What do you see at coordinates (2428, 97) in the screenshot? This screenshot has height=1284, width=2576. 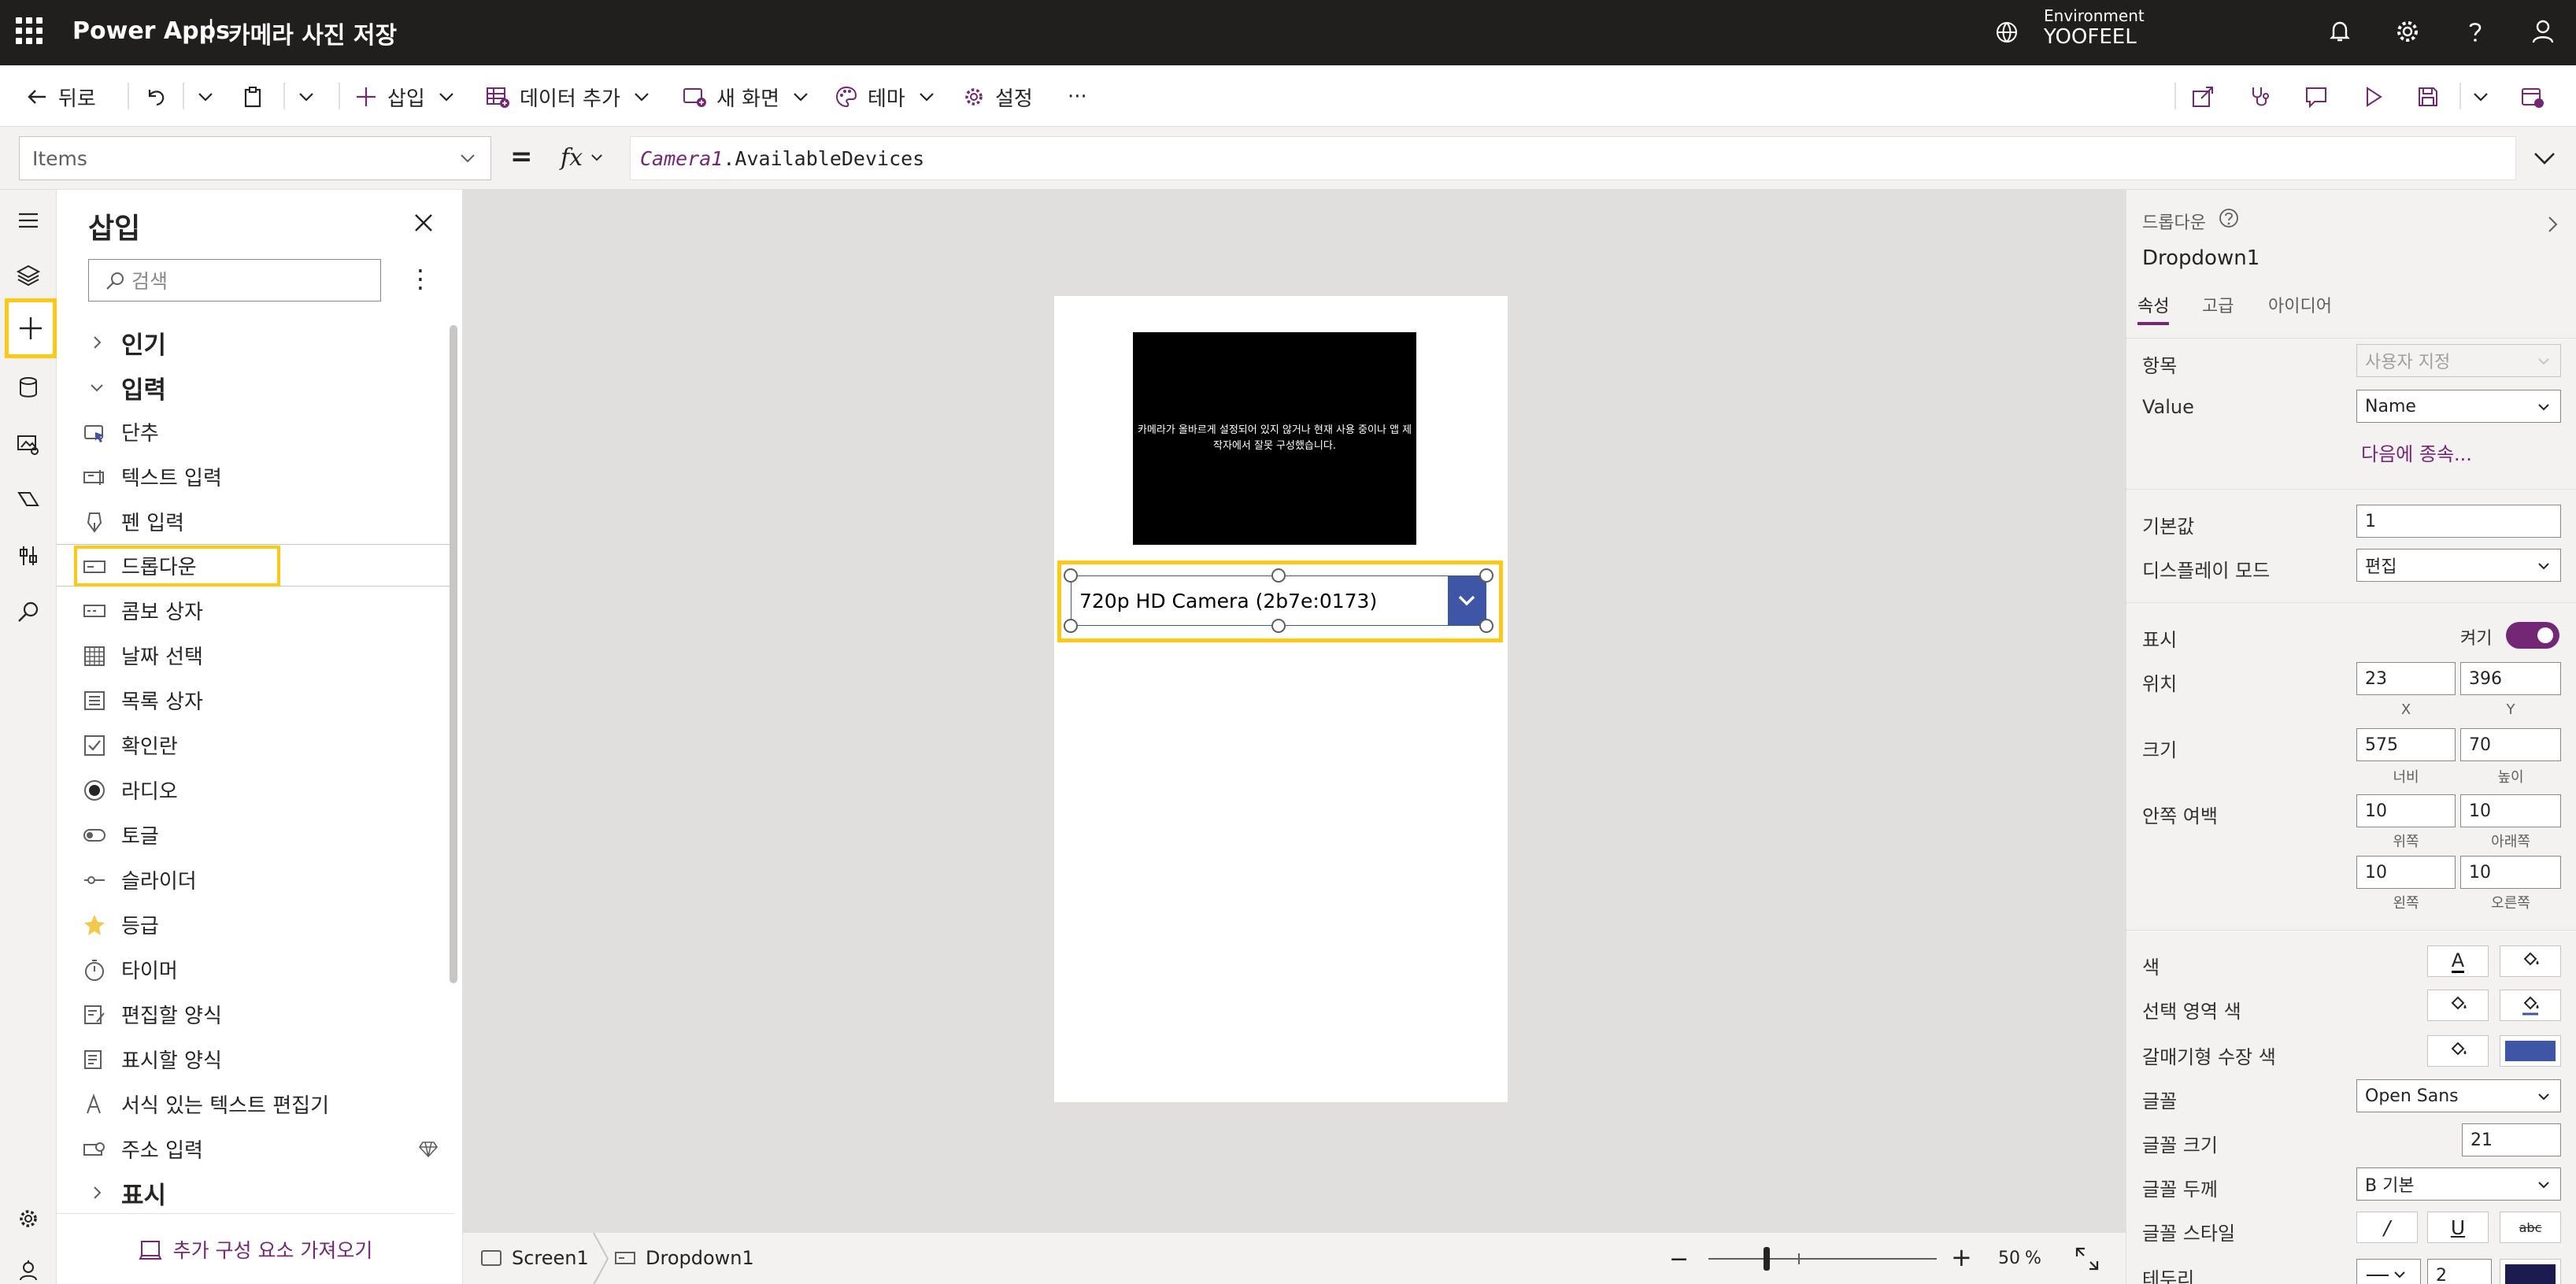 I see `save-button` at bounding box center [2428, 97].